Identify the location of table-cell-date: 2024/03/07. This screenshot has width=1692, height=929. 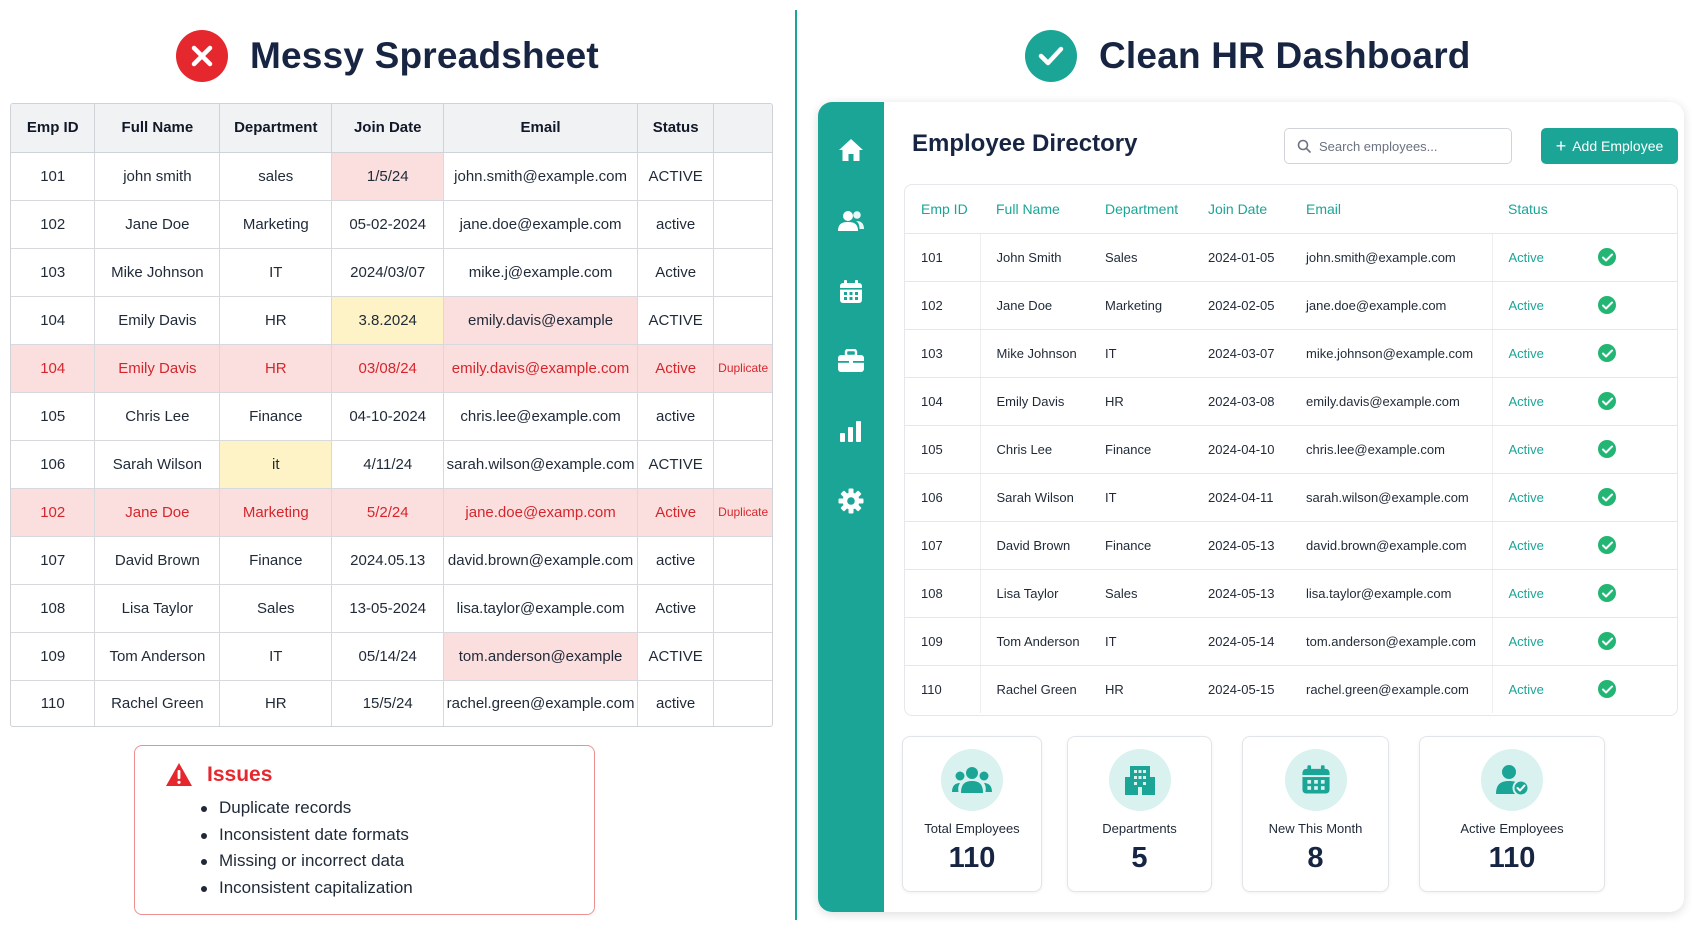
(388, 272).